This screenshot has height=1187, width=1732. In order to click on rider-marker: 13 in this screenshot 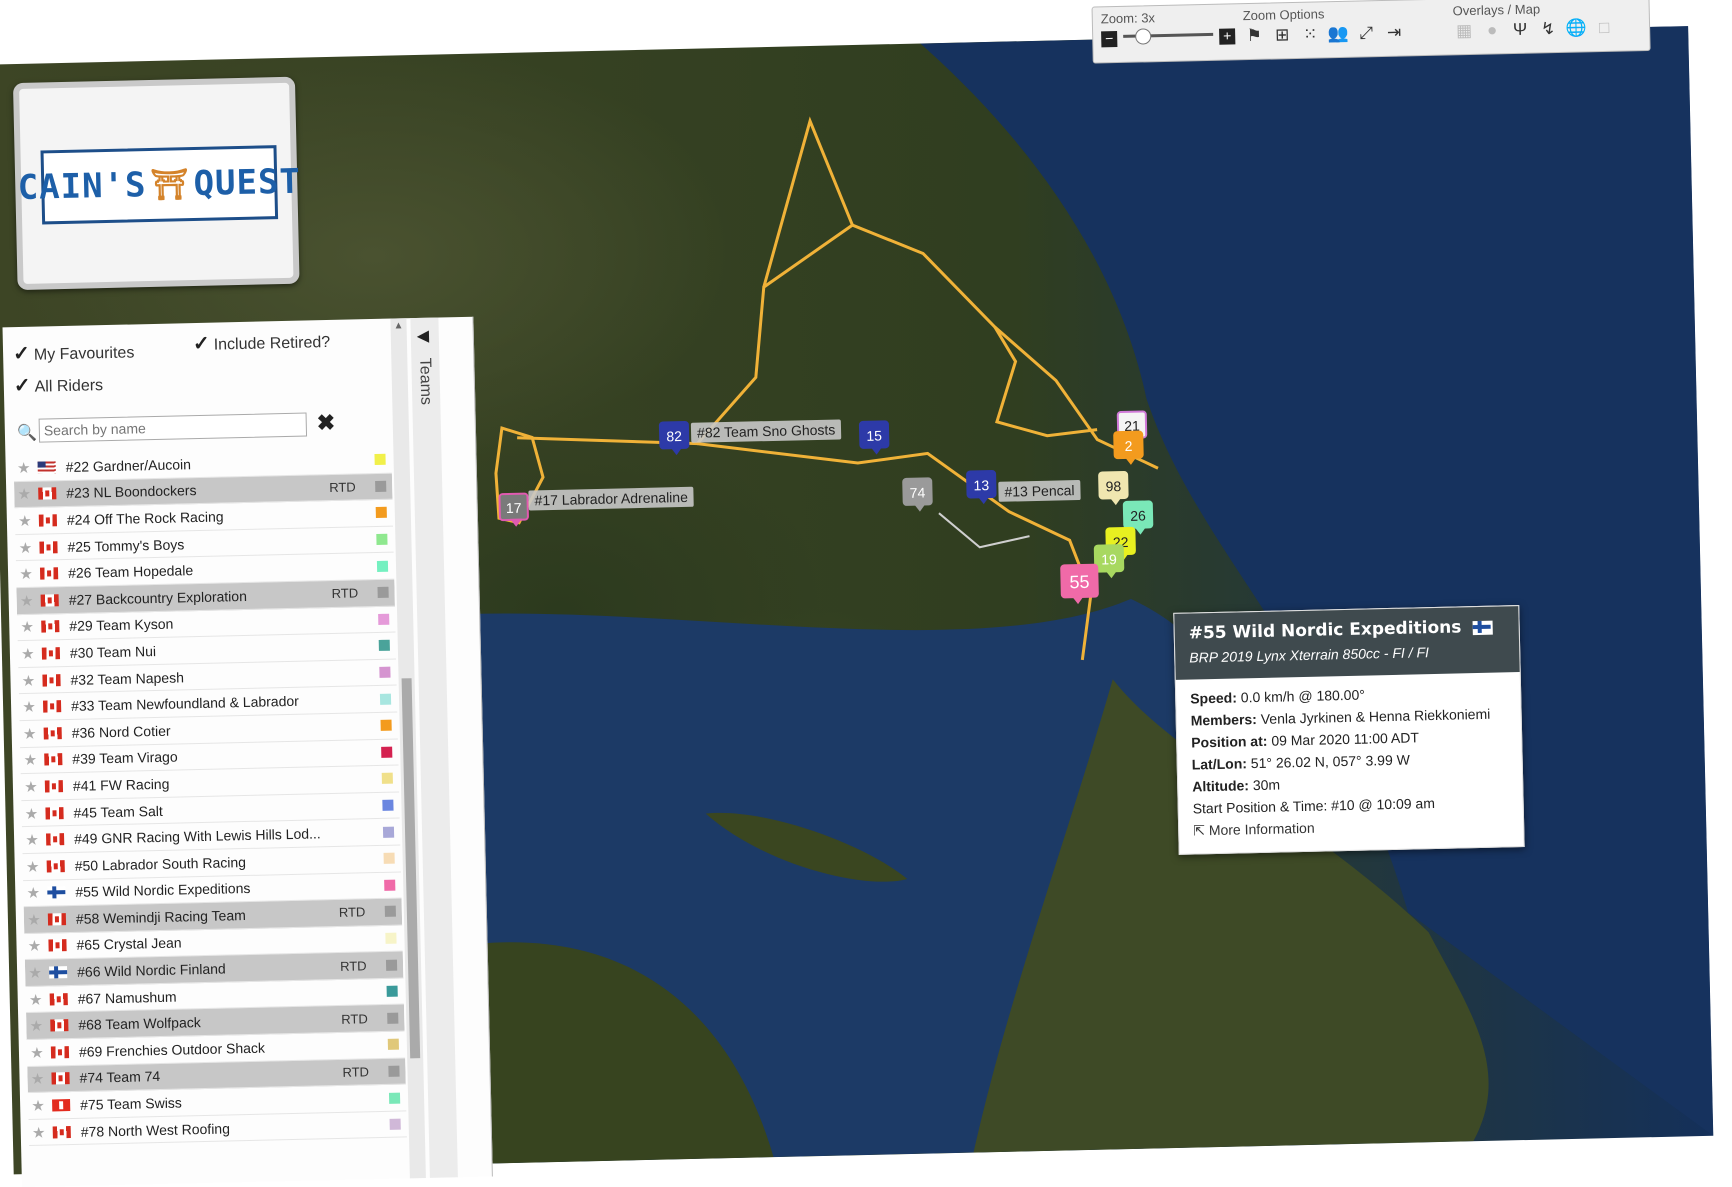, I will do `click(981, 484)`.